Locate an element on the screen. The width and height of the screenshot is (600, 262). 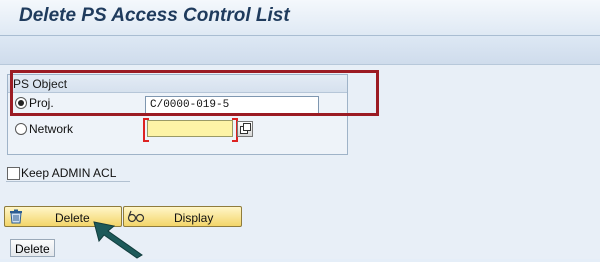
trash-icon is located at coordinates (16, 218).